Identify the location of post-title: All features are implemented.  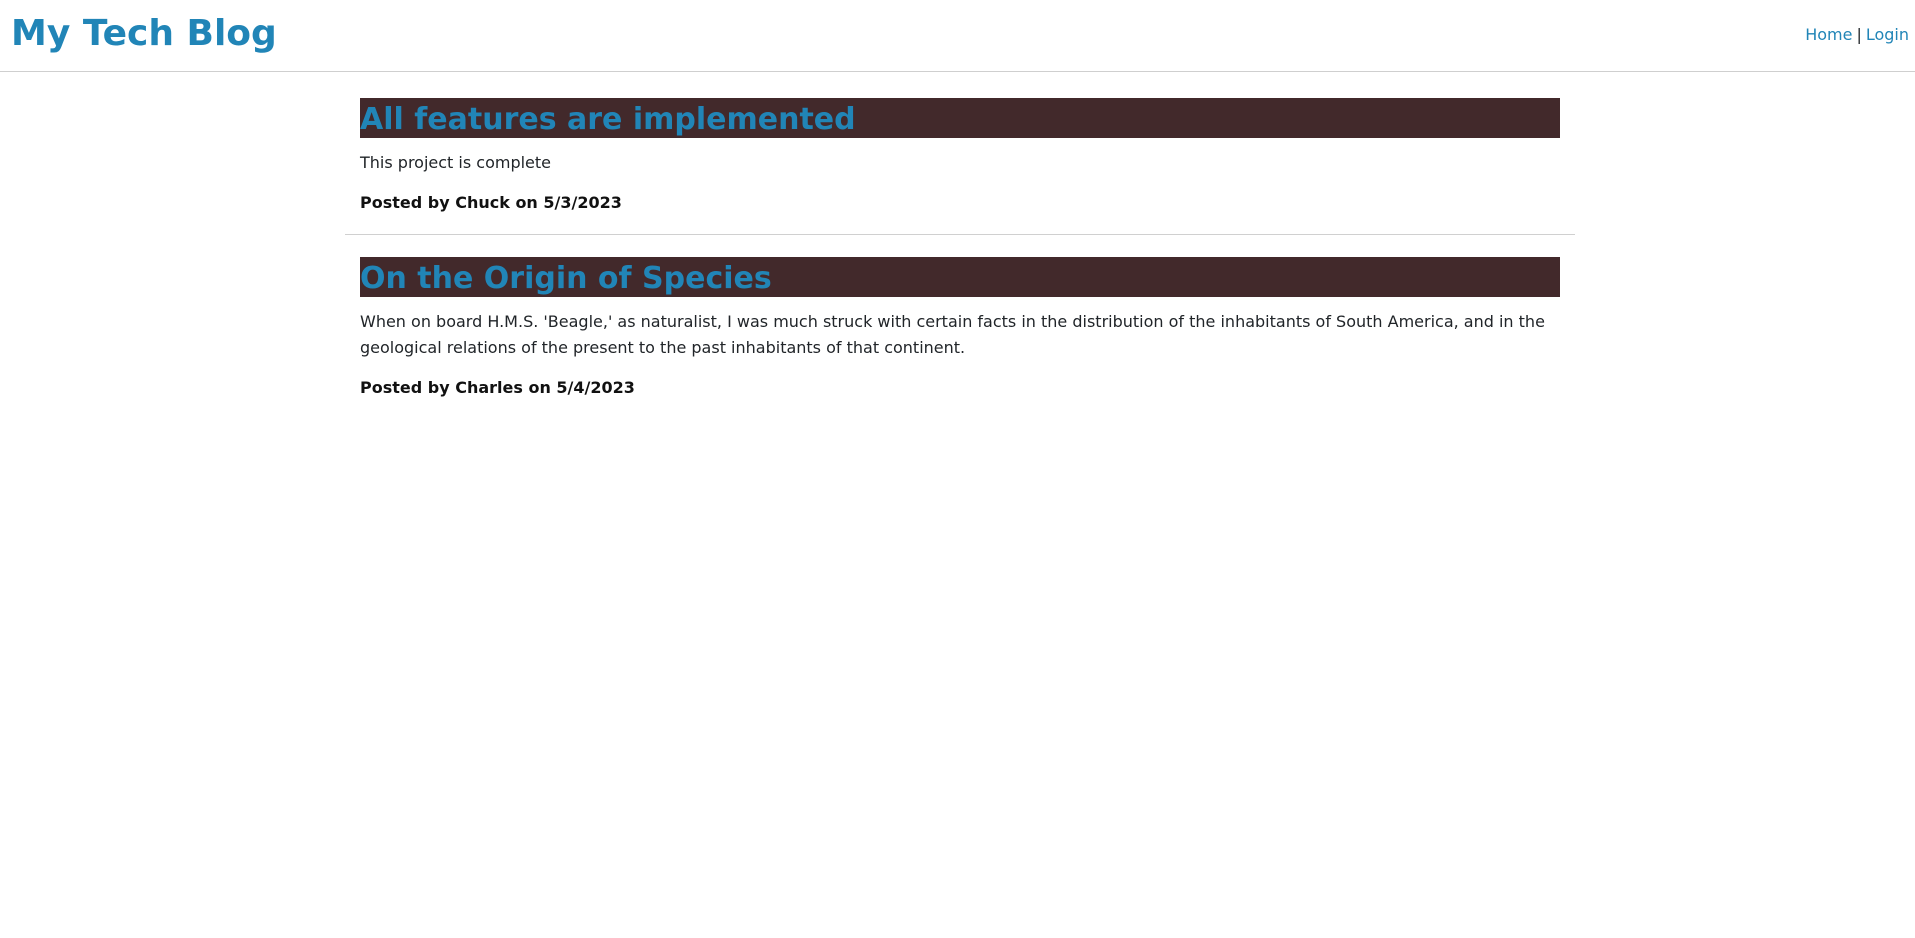
(960, 118).